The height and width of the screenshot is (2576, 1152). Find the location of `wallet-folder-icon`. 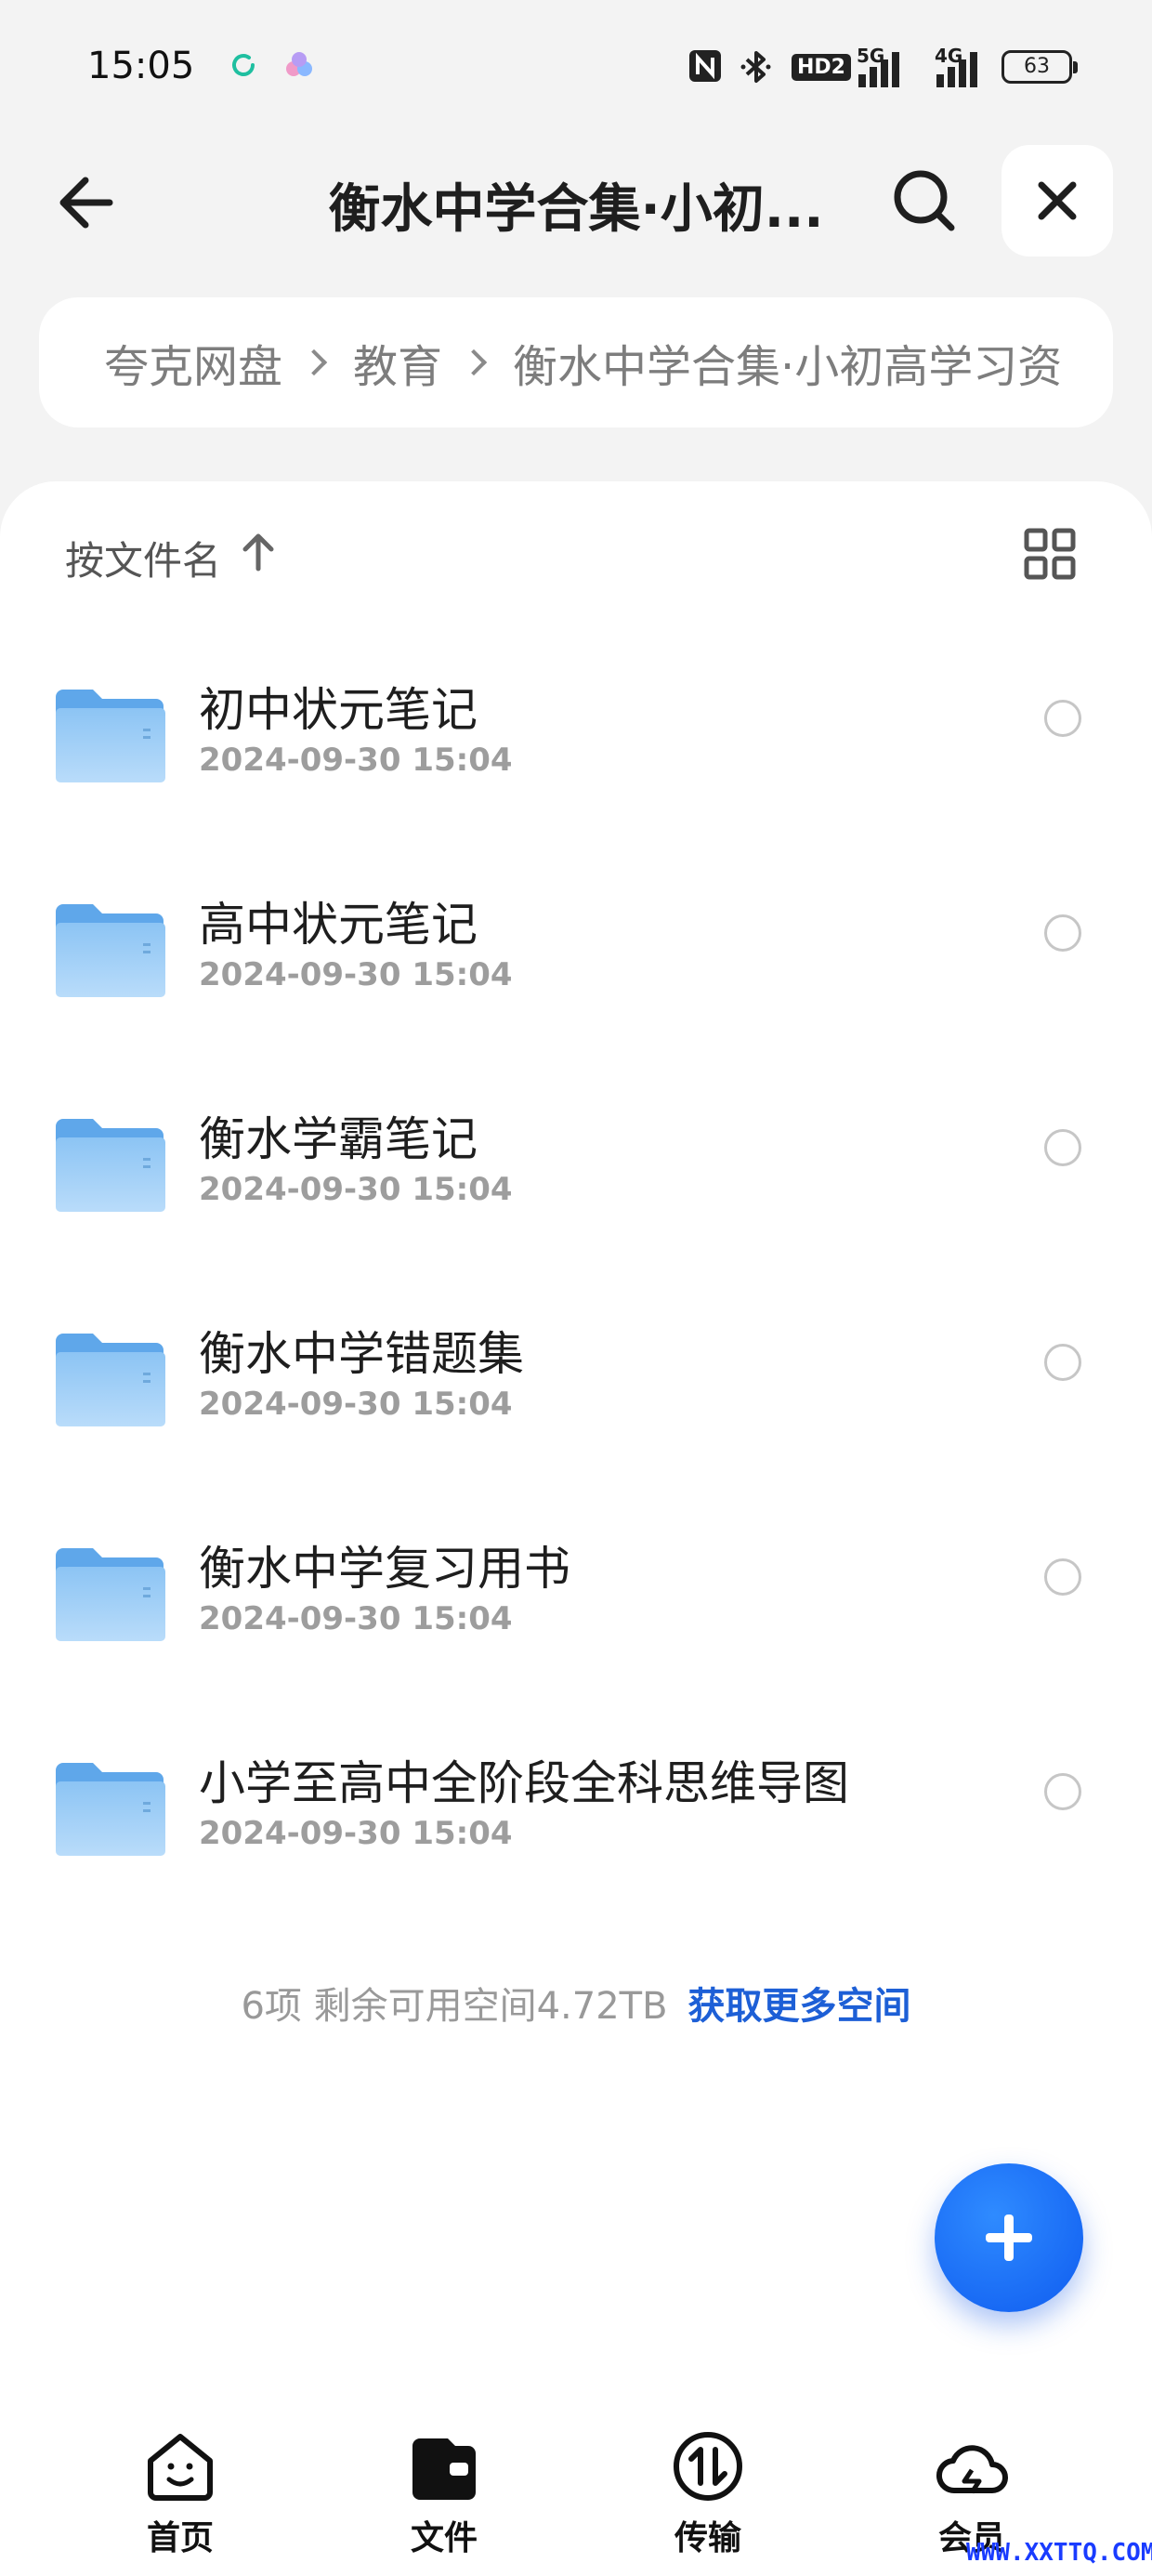

wallet-folder-icon is located at coordinates (444, 2469).